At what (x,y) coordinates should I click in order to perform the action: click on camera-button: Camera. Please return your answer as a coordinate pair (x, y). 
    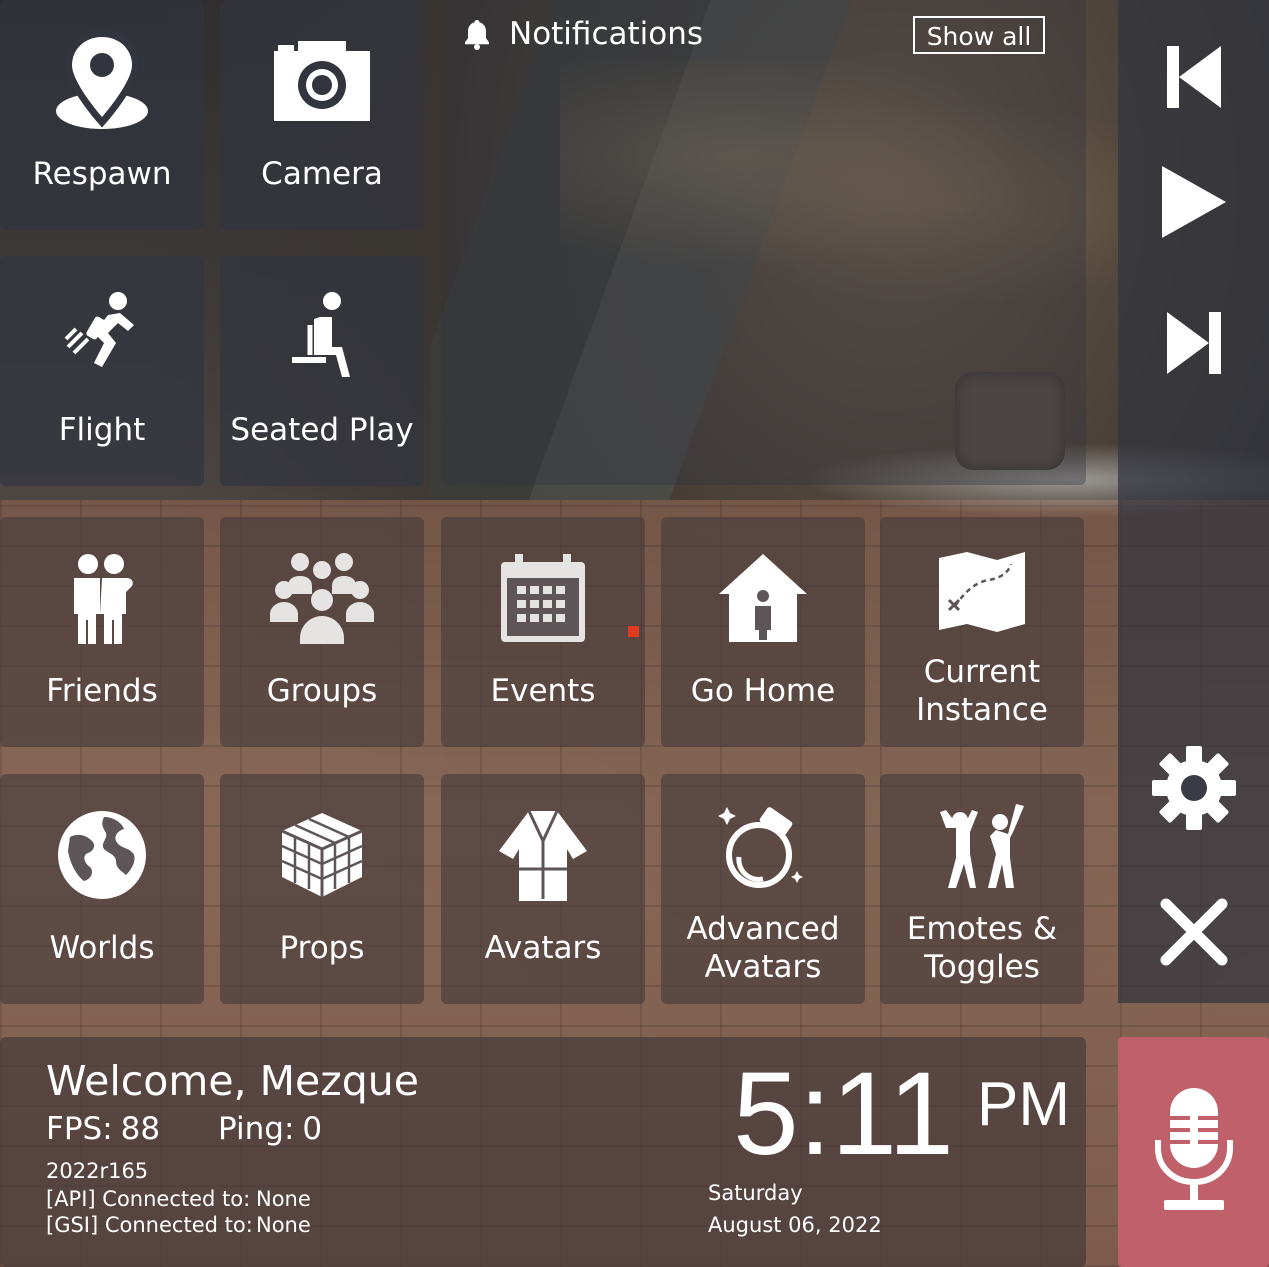
    Looking at the image, I should click on (322, 115).